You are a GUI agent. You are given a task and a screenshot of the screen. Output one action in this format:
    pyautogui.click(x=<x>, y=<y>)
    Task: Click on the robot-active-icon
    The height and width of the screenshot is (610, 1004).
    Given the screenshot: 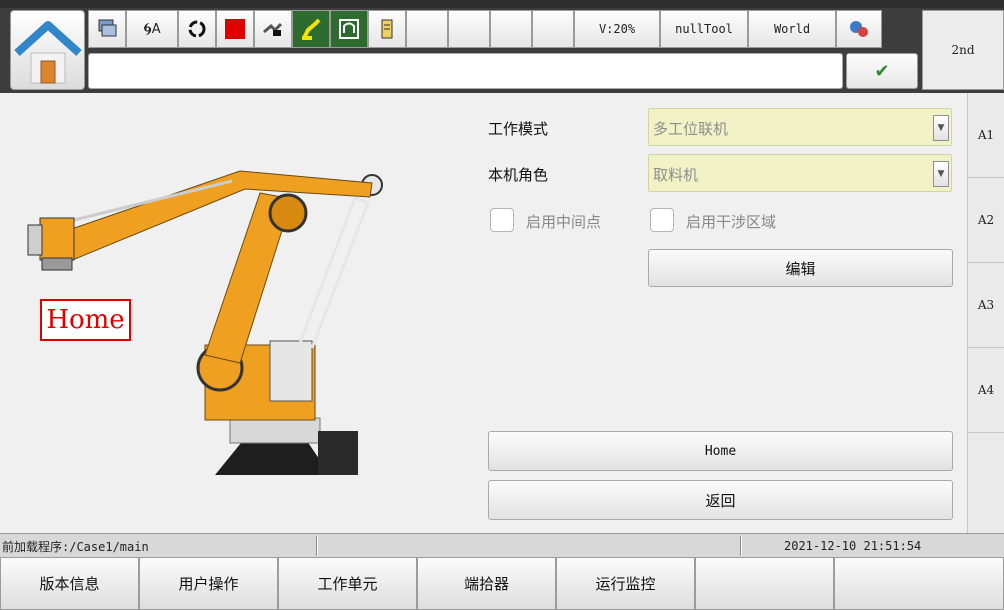 What is the action you would take?
    pyautogui.click(x=311, y=29)
    